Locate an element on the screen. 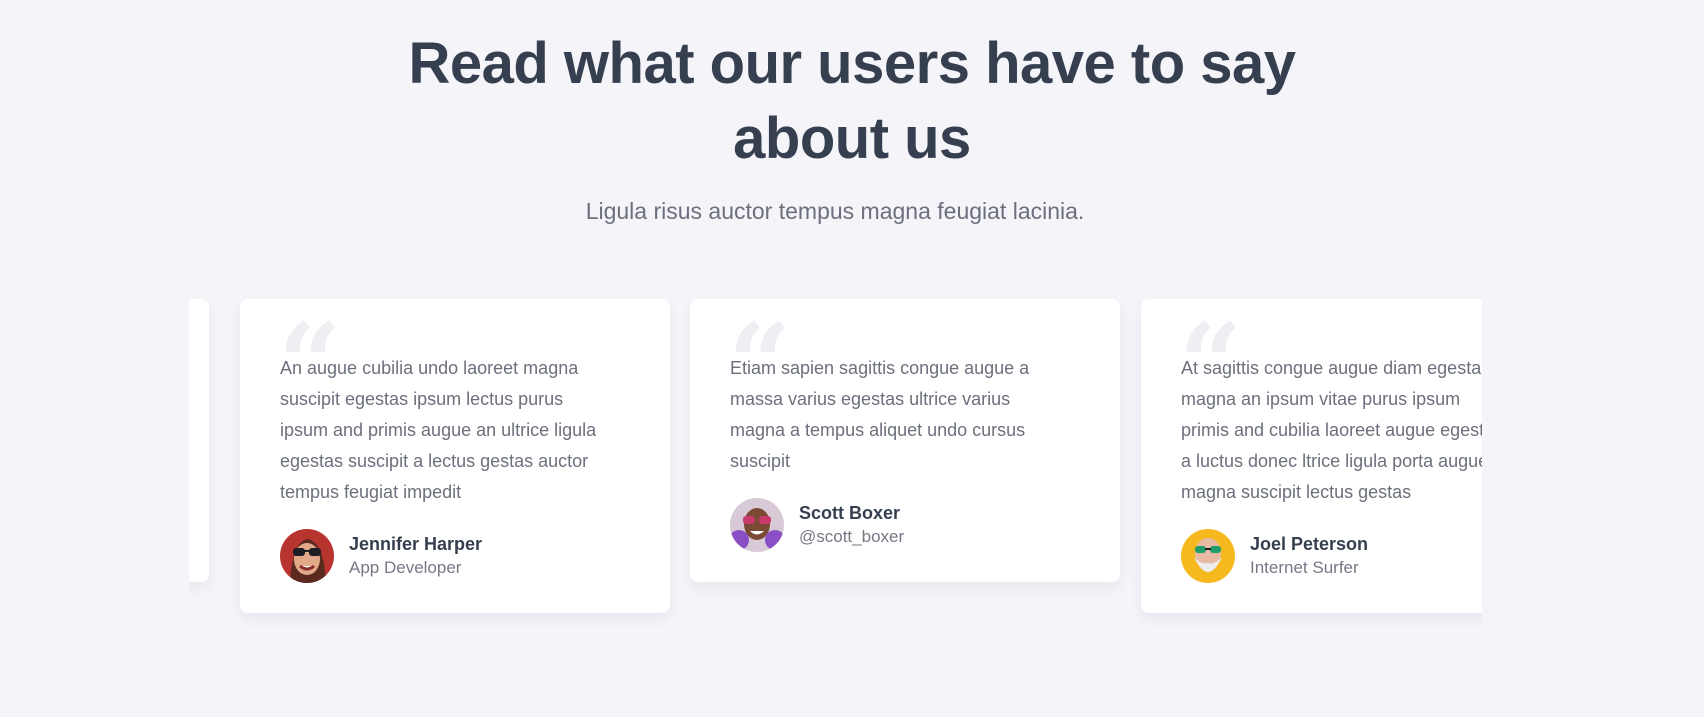 The height and width of the screenshot is (717, 1704). author-role: App Developer is located at coordinates (405, 567).